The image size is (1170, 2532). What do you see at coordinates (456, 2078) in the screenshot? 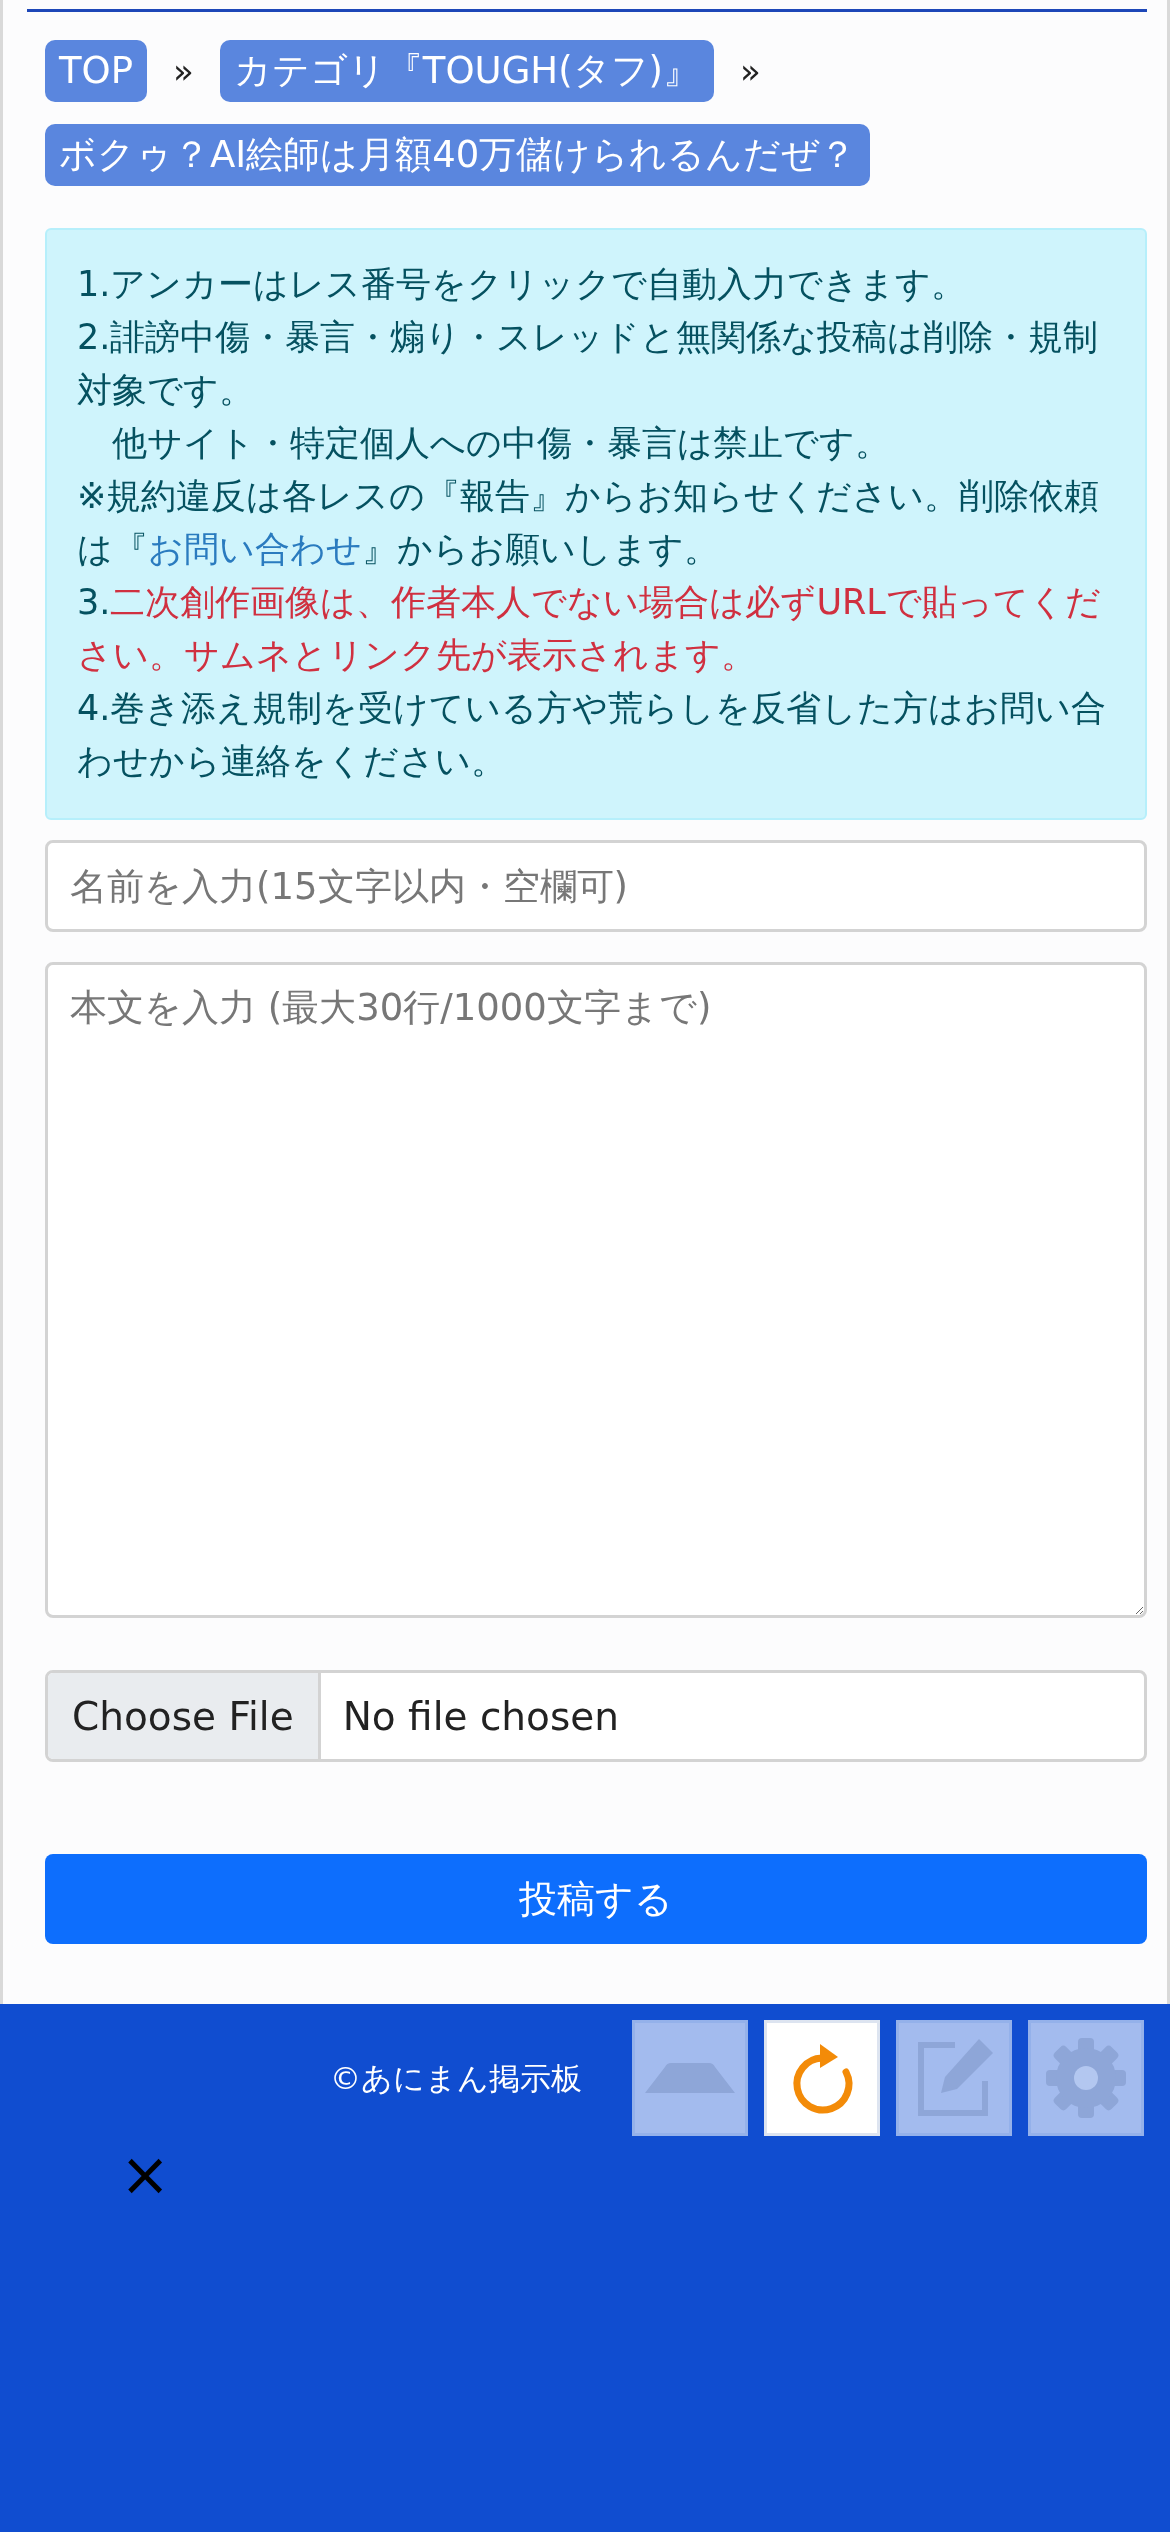
I see `copyright-text: ©あにまん掲示板` at bounding box center [456, 2078].